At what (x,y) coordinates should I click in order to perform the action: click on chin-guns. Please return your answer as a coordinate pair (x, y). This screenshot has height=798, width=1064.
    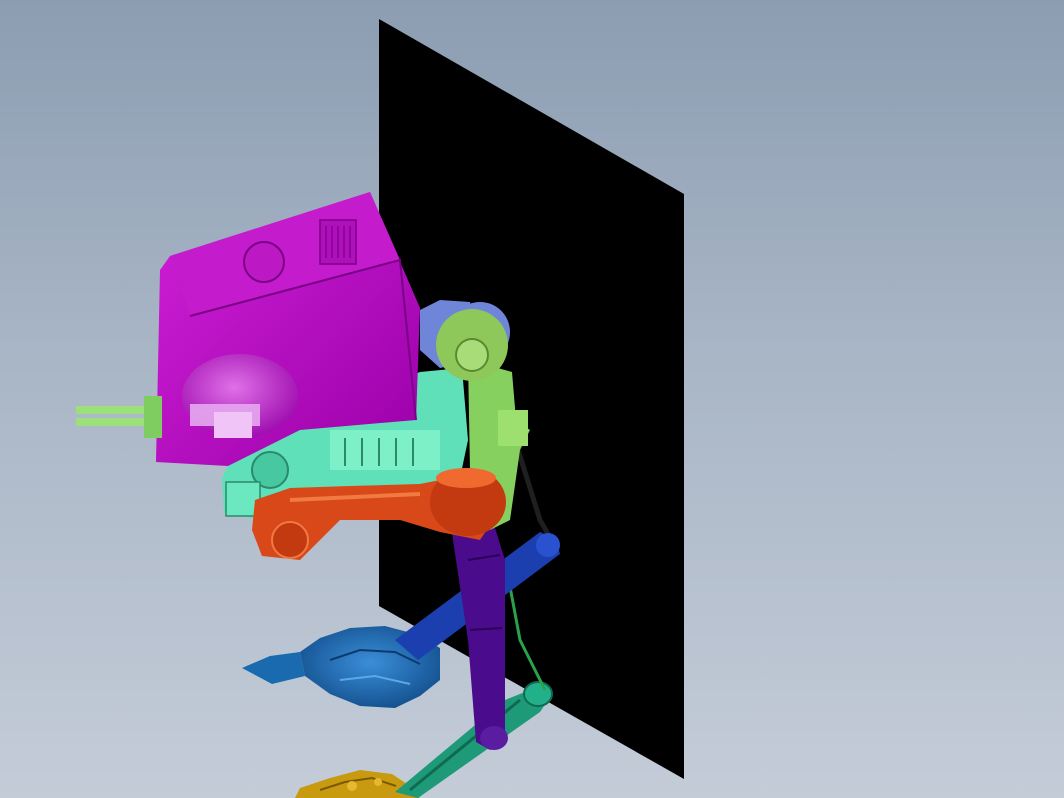
    Looking at the image, I should click on (119, 417).